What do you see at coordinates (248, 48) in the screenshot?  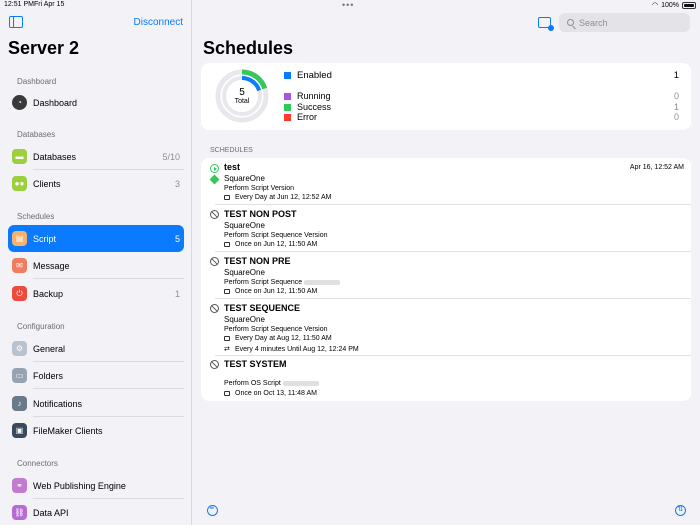 I see `page-title: Schedules` at bounding box center [248, 48].